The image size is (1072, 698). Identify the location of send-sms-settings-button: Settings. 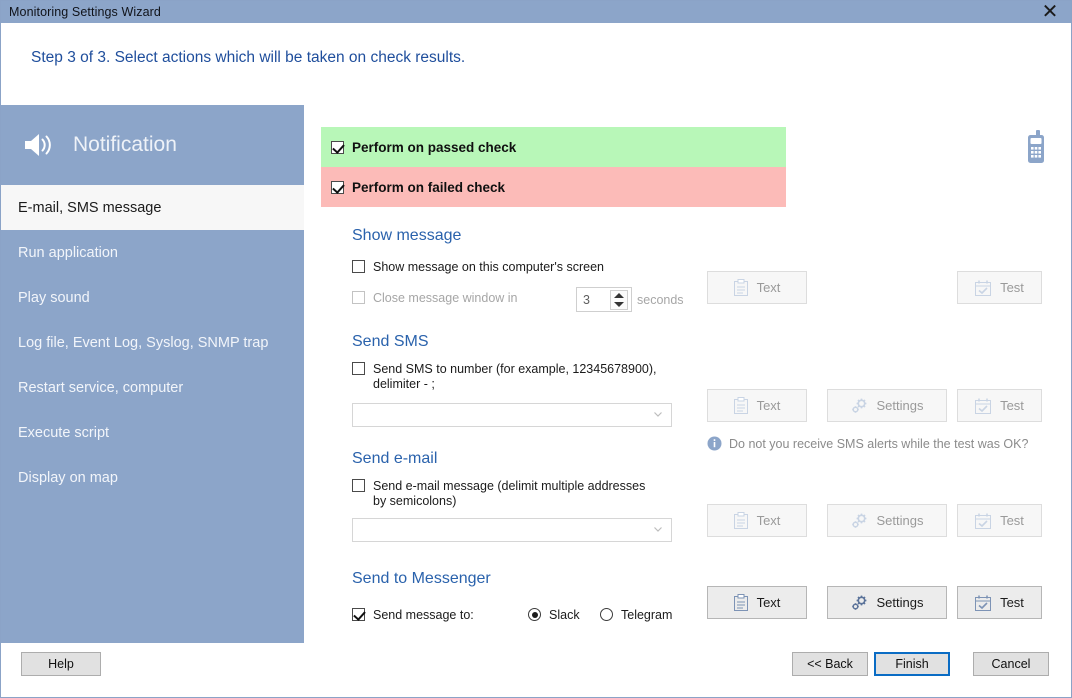
(887, 405).